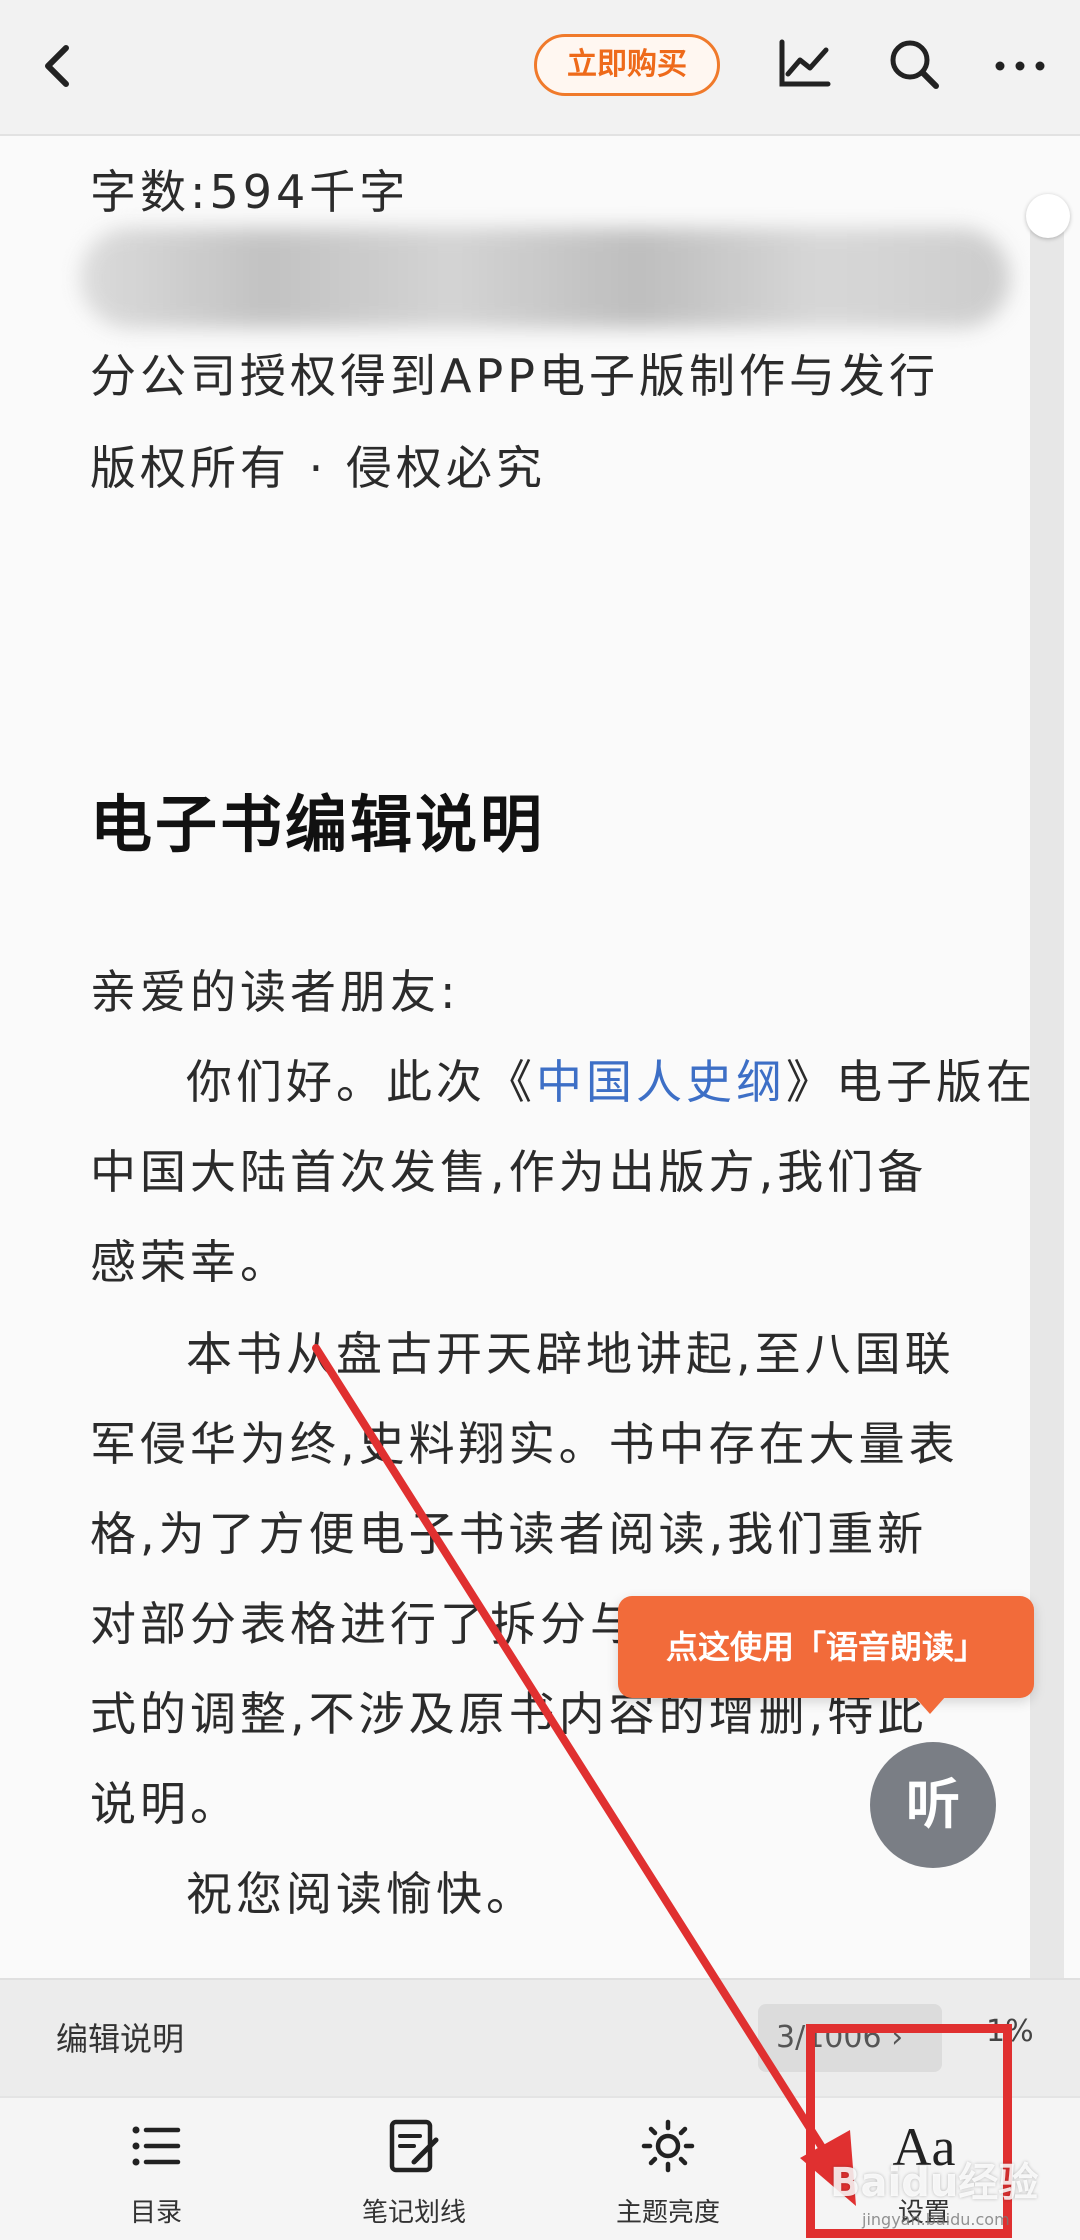  Describe the element at coordinates (318, 824) in the screenshot. I see `section-title: 电子书编辑说明` at that location.